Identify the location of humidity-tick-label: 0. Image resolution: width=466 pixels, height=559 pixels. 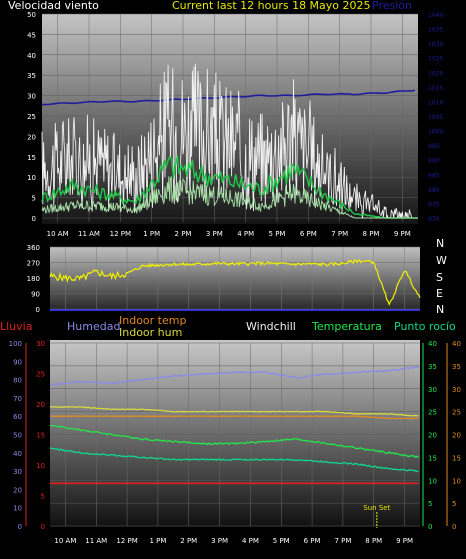
(20, 527).